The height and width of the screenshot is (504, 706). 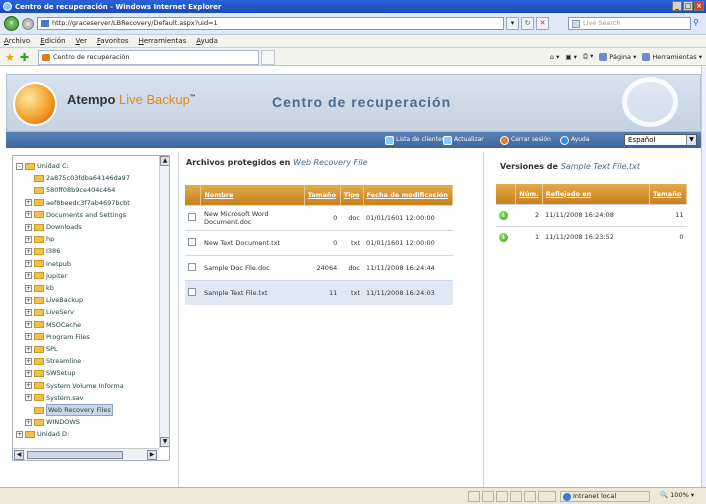 What do you see at coordinates (42, 434) in the screenshot?
I see `tree-item: + Unidad D:` at bounding box center [42, 434].